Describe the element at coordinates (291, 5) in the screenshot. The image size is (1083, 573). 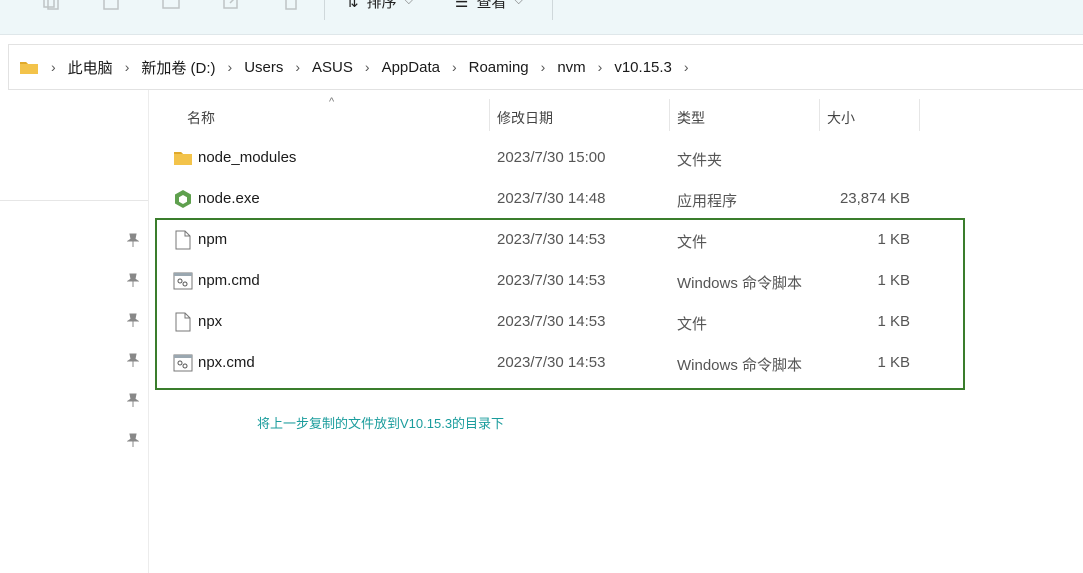
I see `delete-icon` at that location.